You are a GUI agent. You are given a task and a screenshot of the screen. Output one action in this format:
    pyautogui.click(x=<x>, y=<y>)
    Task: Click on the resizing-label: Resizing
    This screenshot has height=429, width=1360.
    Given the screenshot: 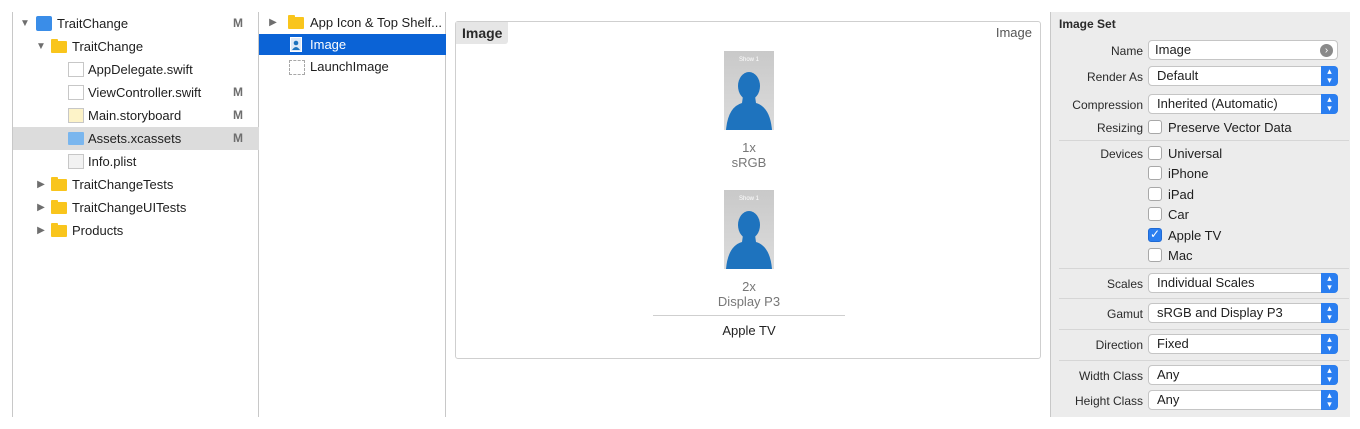 What is the action you would take?
    pyautogui.click(x=1119, y=128)
    